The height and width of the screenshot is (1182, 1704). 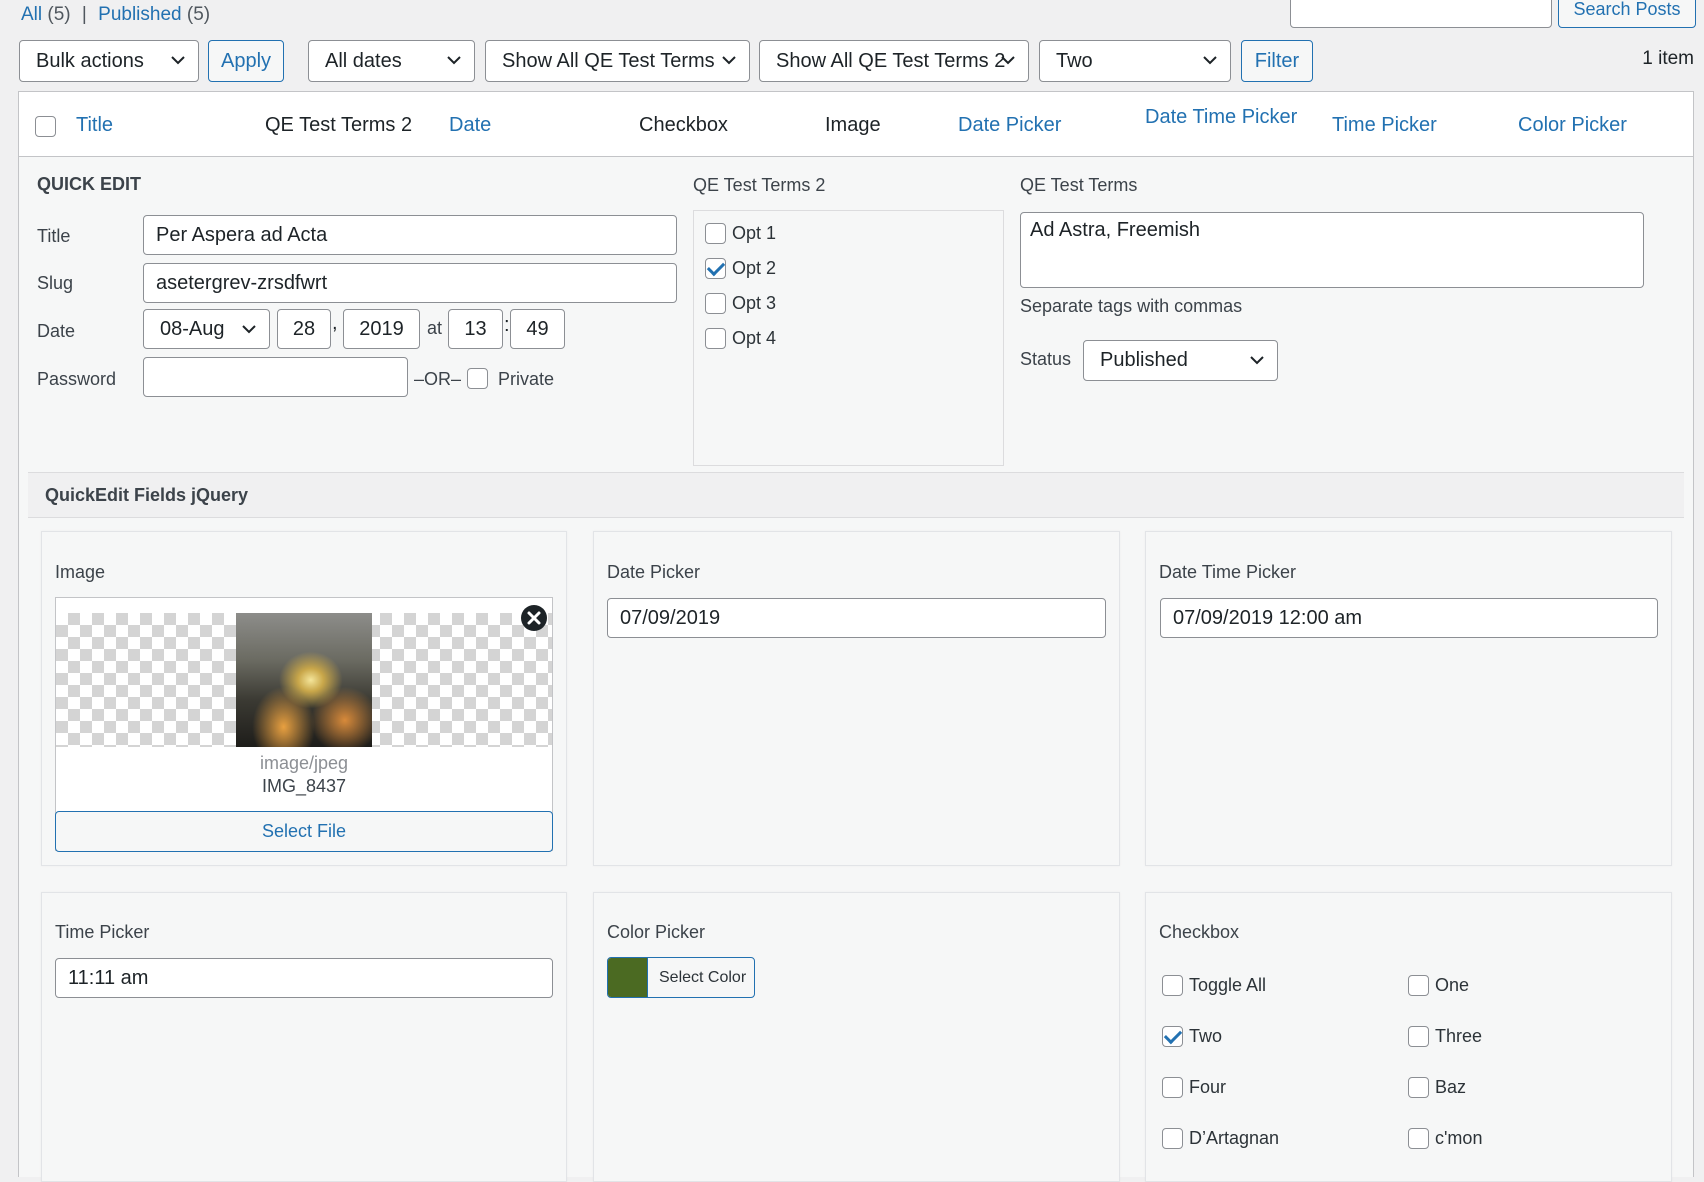 What do you see at coordinates (740, 338) in the screenshot?
I see `term-option: Opt 4` at bounding box center [740, 338].